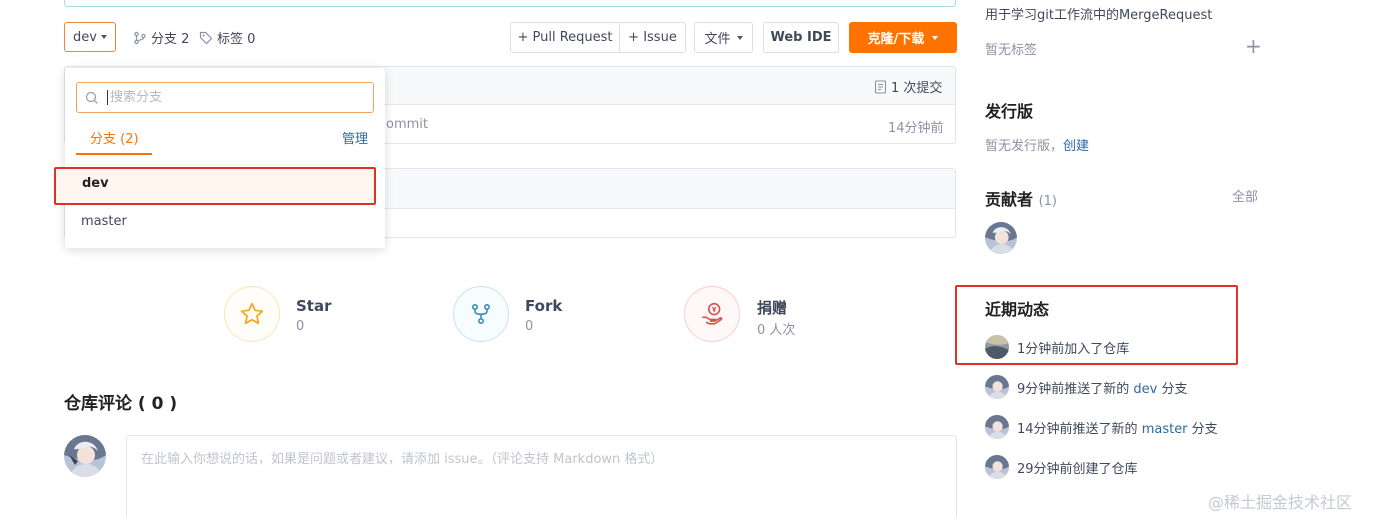  Describe the element at coordinates (529, 326) in the screenshot. I see `fork-count: 0` at that location.